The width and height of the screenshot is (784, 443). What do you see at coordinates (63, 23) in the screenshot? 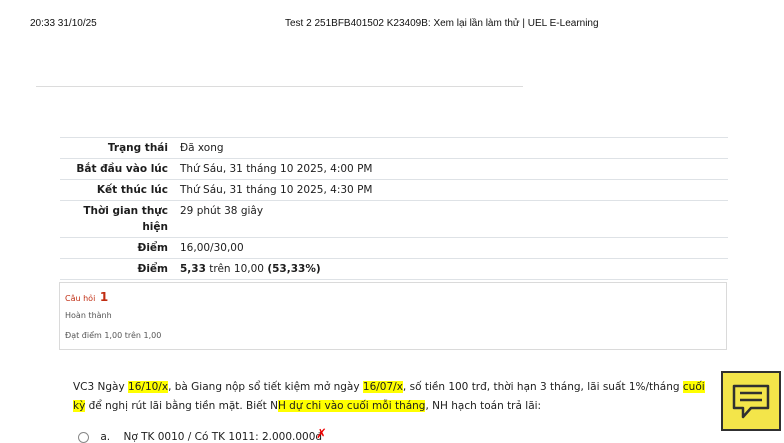
I see `print-timestamp: 20:33 31/10/25` at bounding box center [63, 23].